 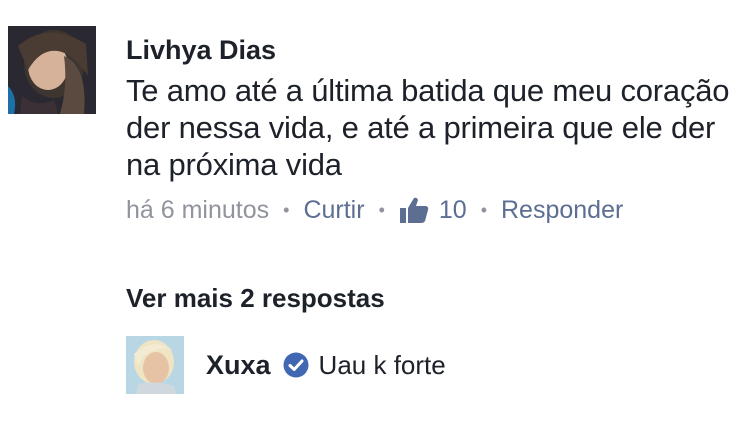 What do you see at coordinates (414, 210) in the screenshot?
I see `thumbs-up-icon` at bounding box center [414, 210].